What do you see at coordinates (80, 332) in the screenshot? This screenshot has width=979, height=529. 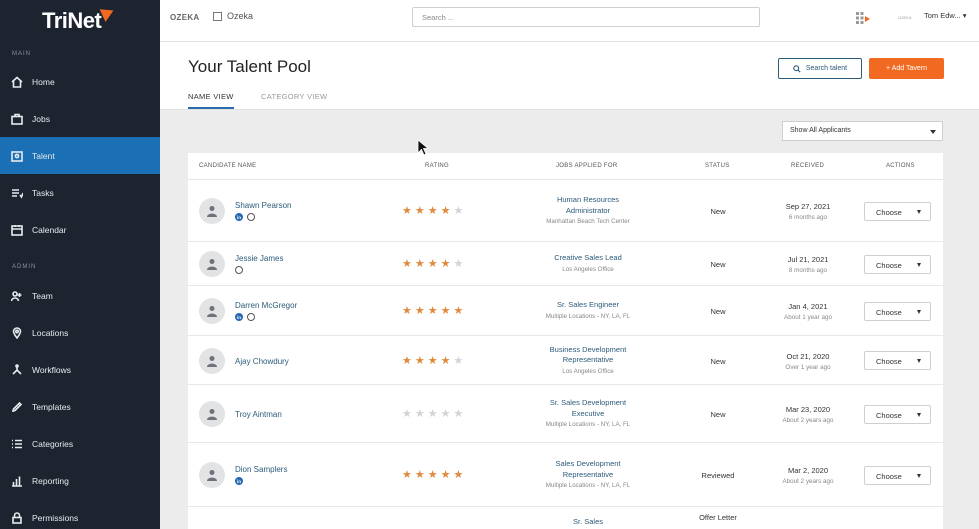 I see `sidebar-item-locations: Locations` at bounding box center [80, 332].